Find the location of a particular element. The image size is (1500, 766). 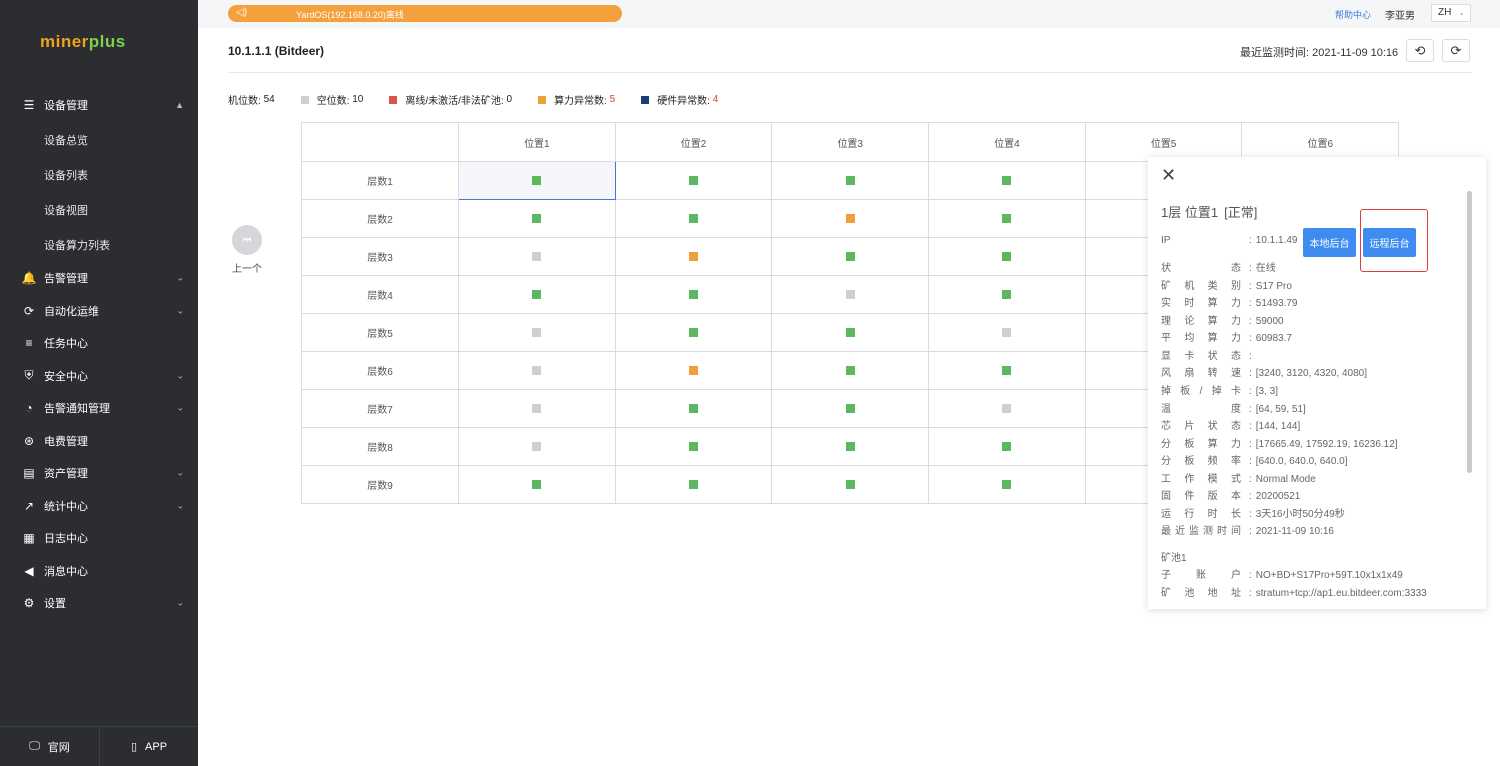

menu-statistics: ↗ 统计中心 ⌄ is located at coordinates (99, 506).